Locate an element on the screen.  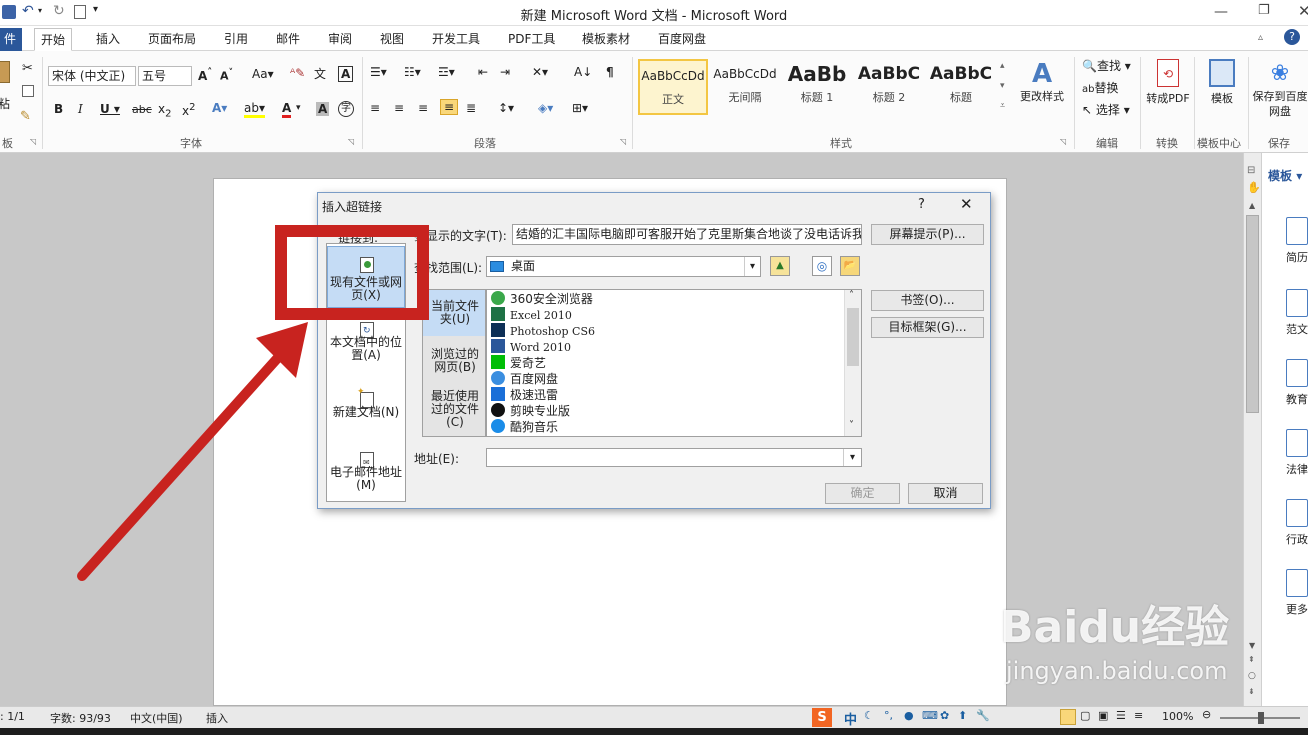
format-painter-icon: ✎ is located at coordinates (25, 116).